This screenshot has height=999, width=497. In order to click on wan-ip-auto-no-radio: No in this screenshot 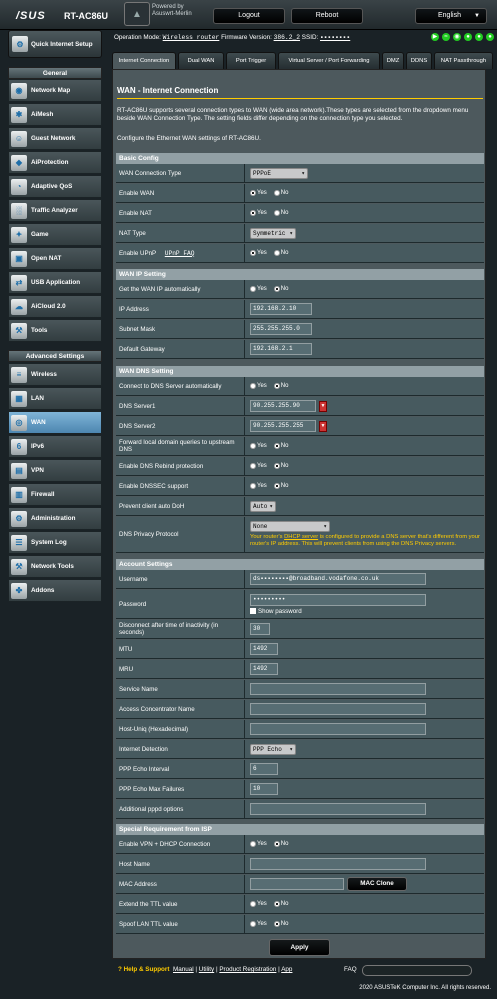, I will do `click(280, 289)`.